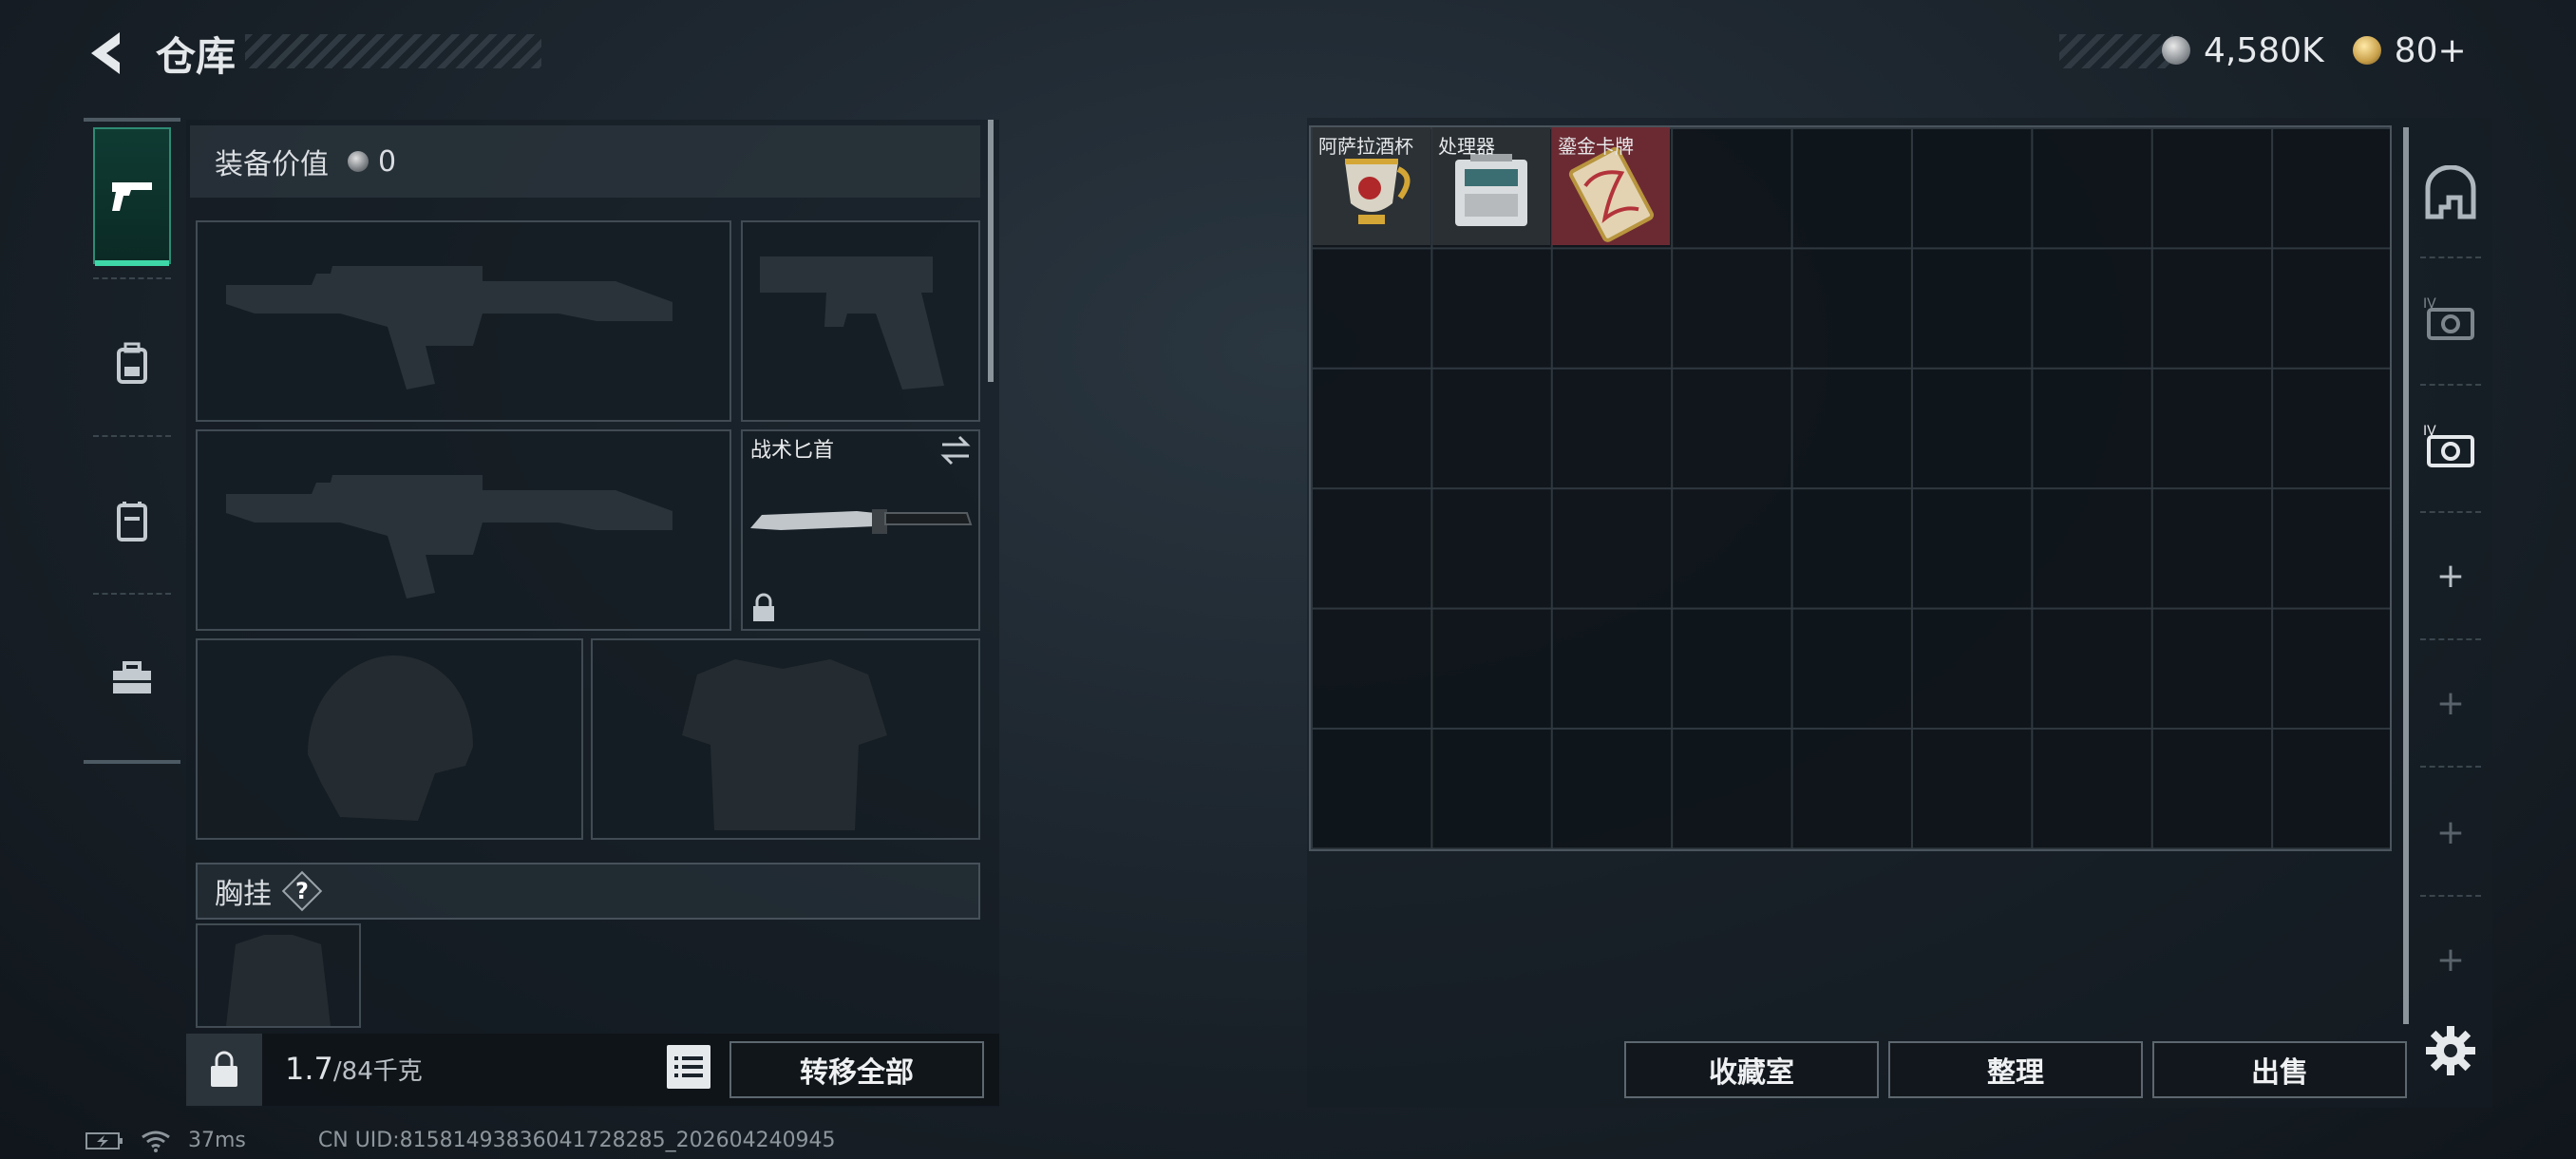 The height and width of the screenshot is (1159, 2576). I want to click on vest-icon, so click(132, 522).